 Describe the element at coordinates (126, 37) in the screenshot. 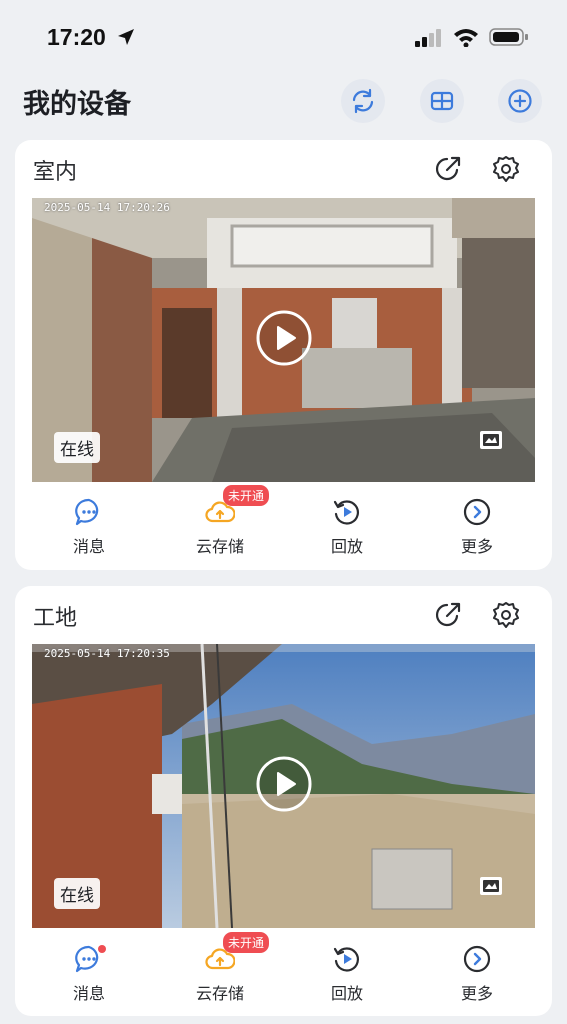

I see `location-arrow-icon` at that location.